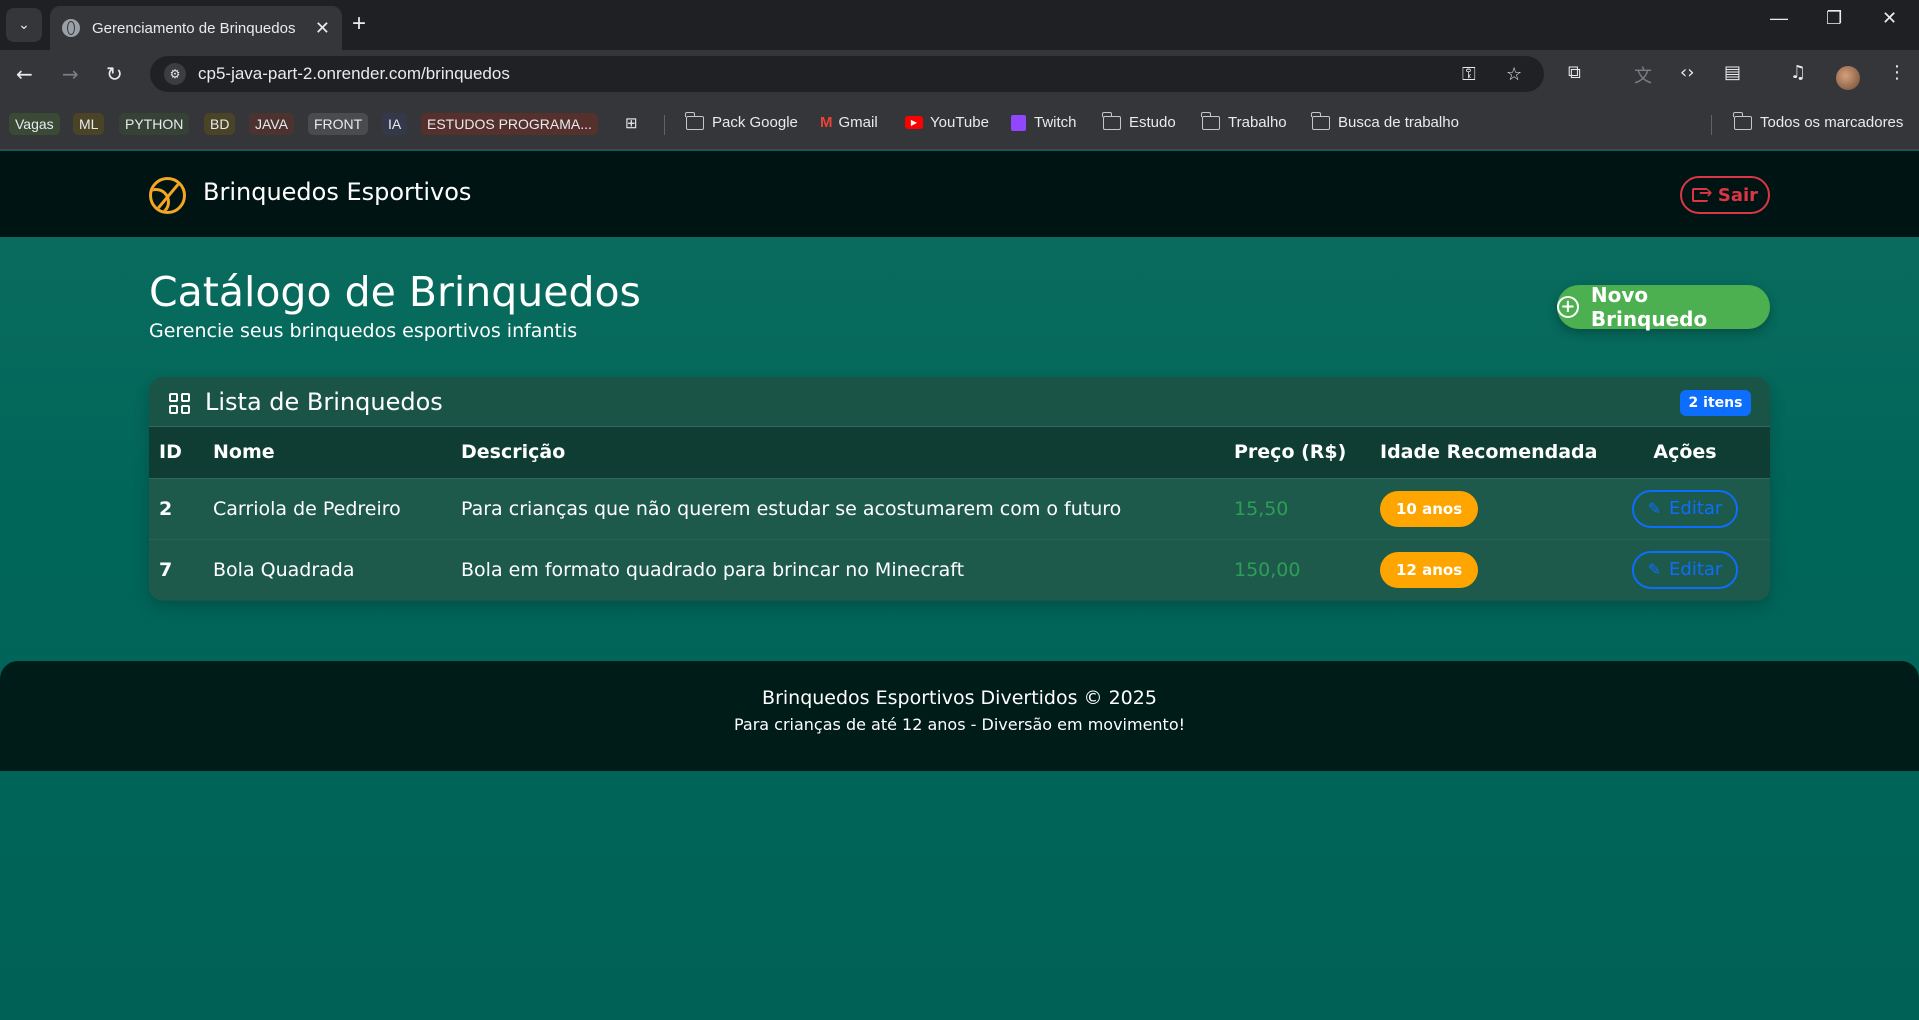  I want to click on bookmark-label: Trabalho, so click(1257, 122).